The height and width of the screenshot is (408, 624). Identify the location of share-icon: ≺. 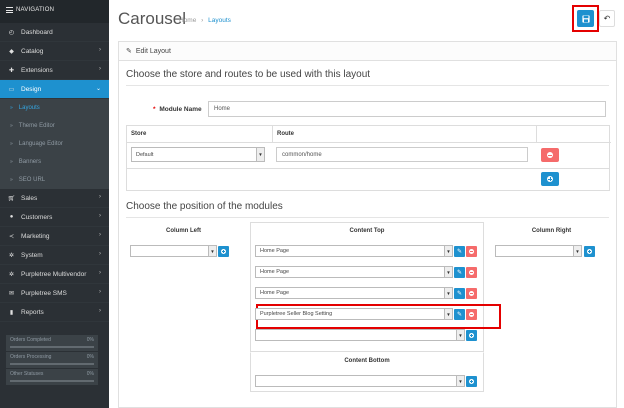
(11, 236).